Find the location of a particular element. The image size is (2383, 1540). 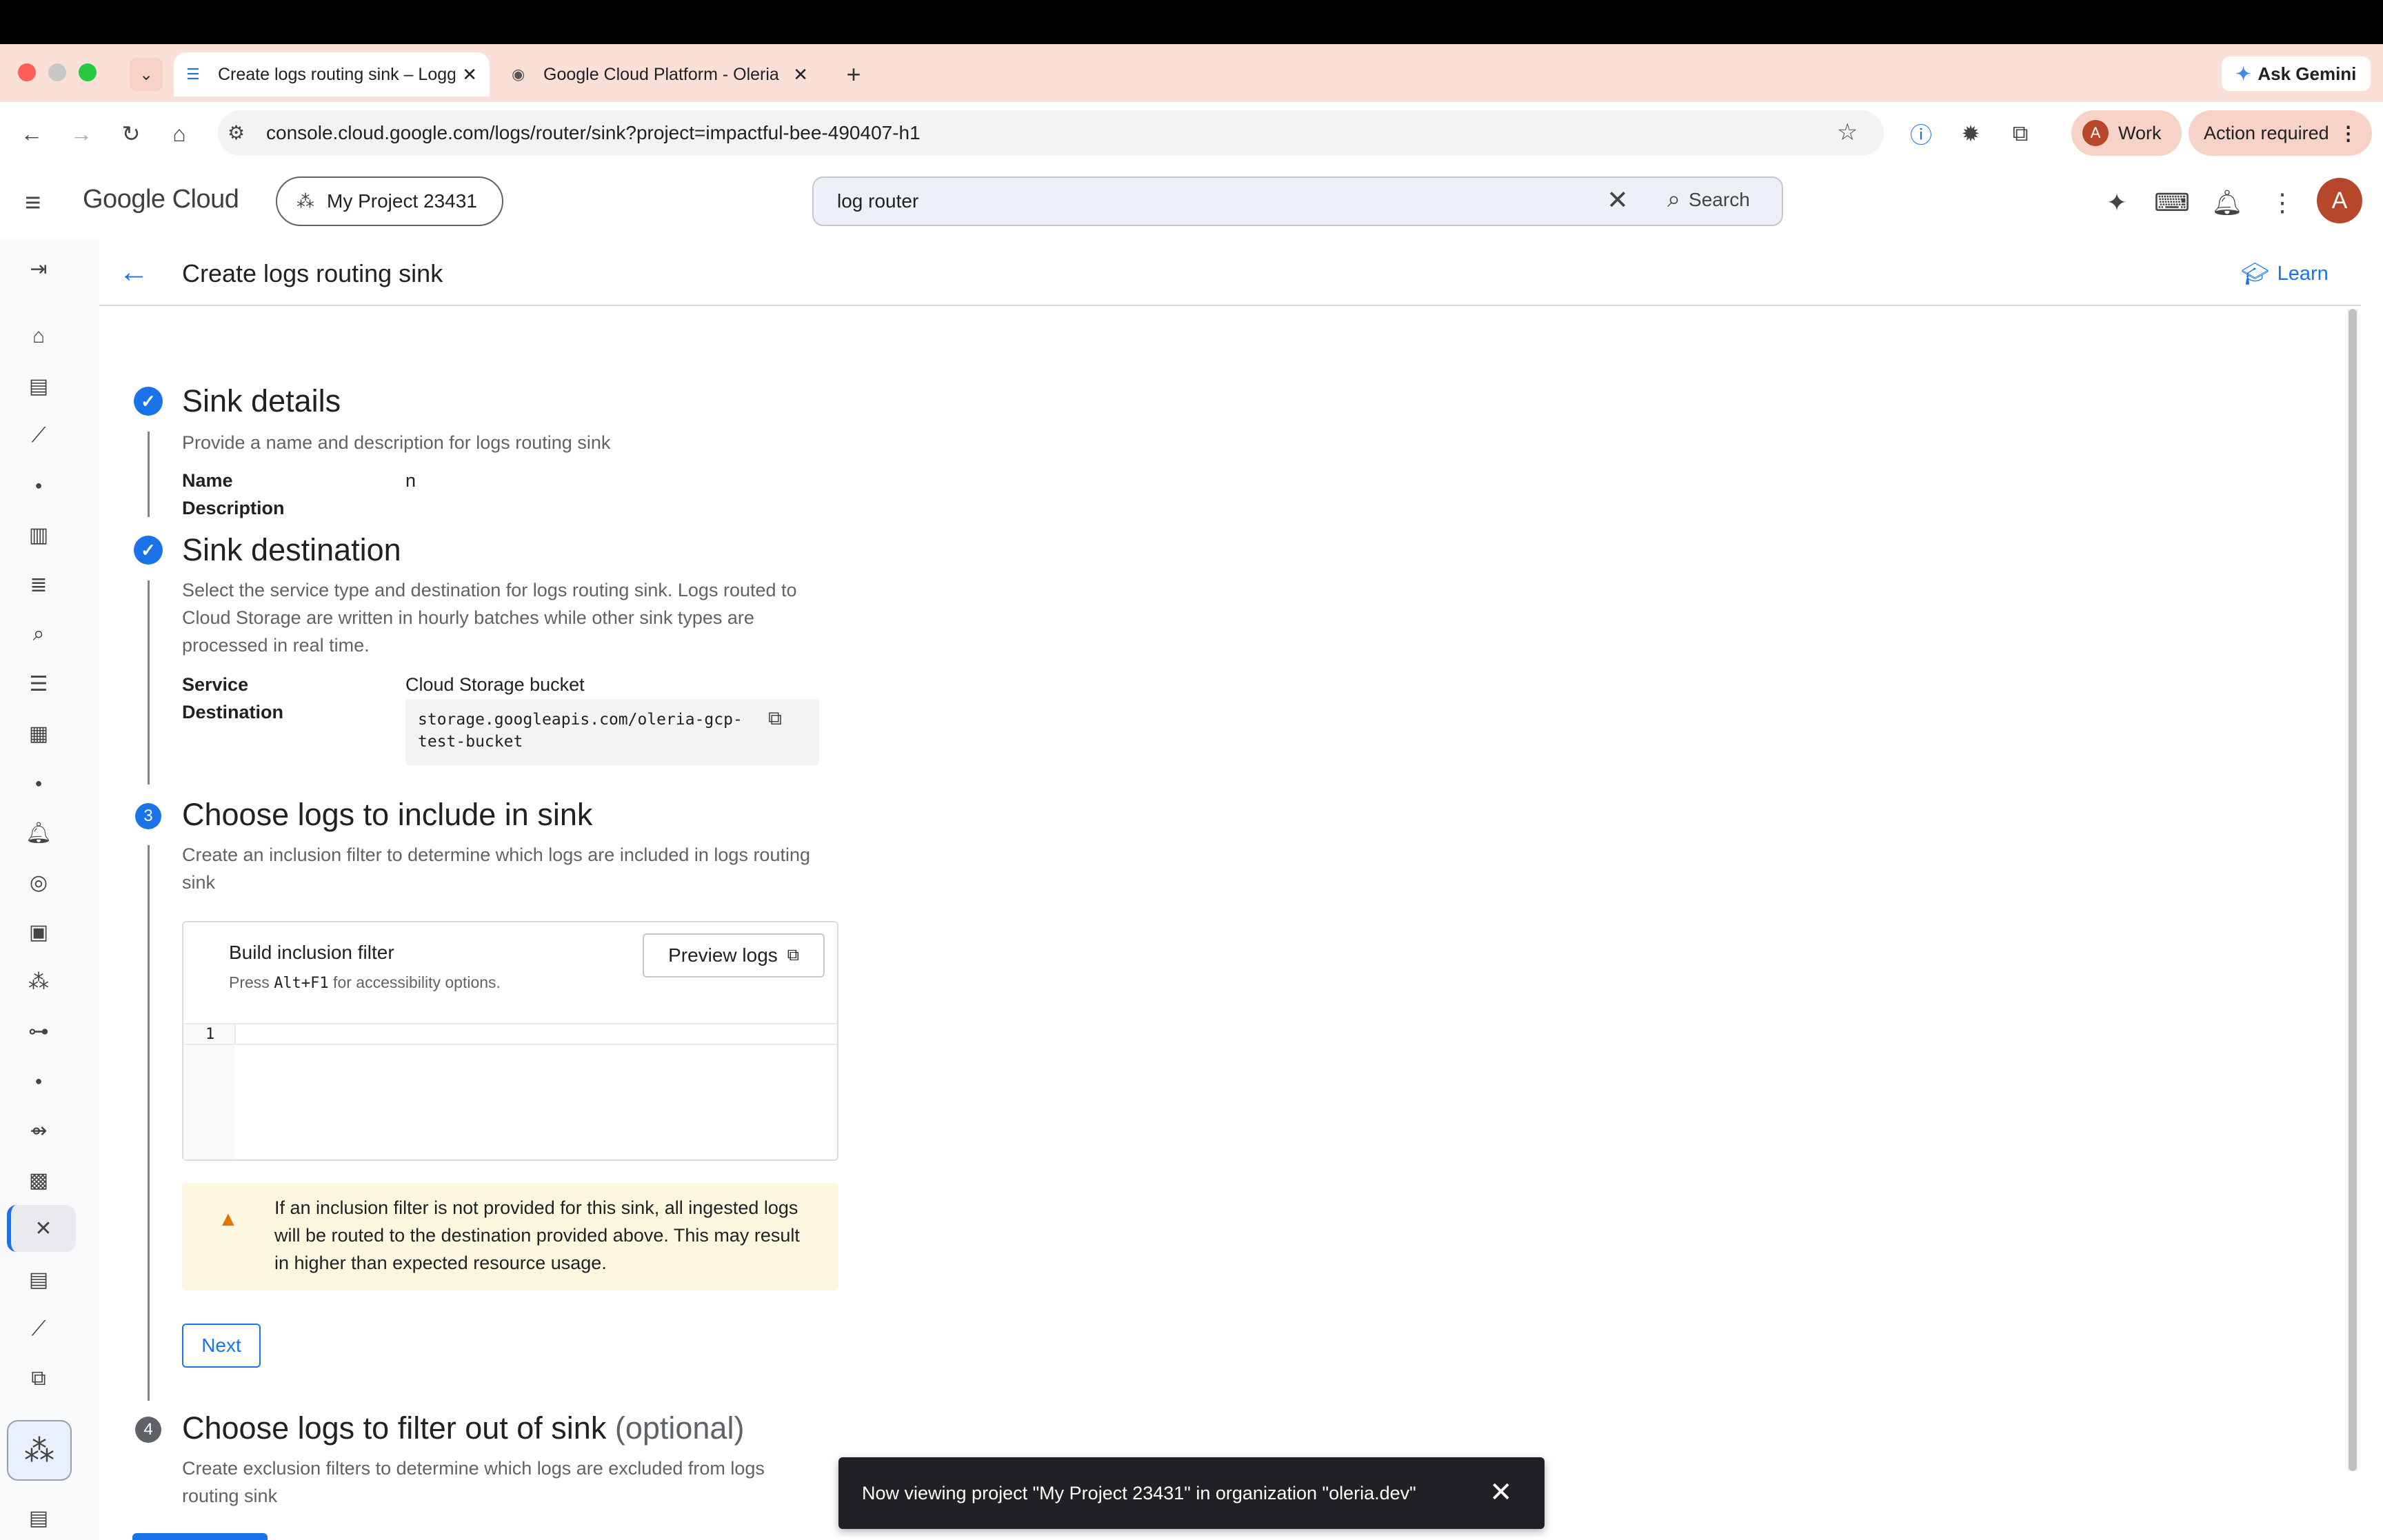

extensions-puzzle-icon: ⧉ is located at coordinates (2020, 134).